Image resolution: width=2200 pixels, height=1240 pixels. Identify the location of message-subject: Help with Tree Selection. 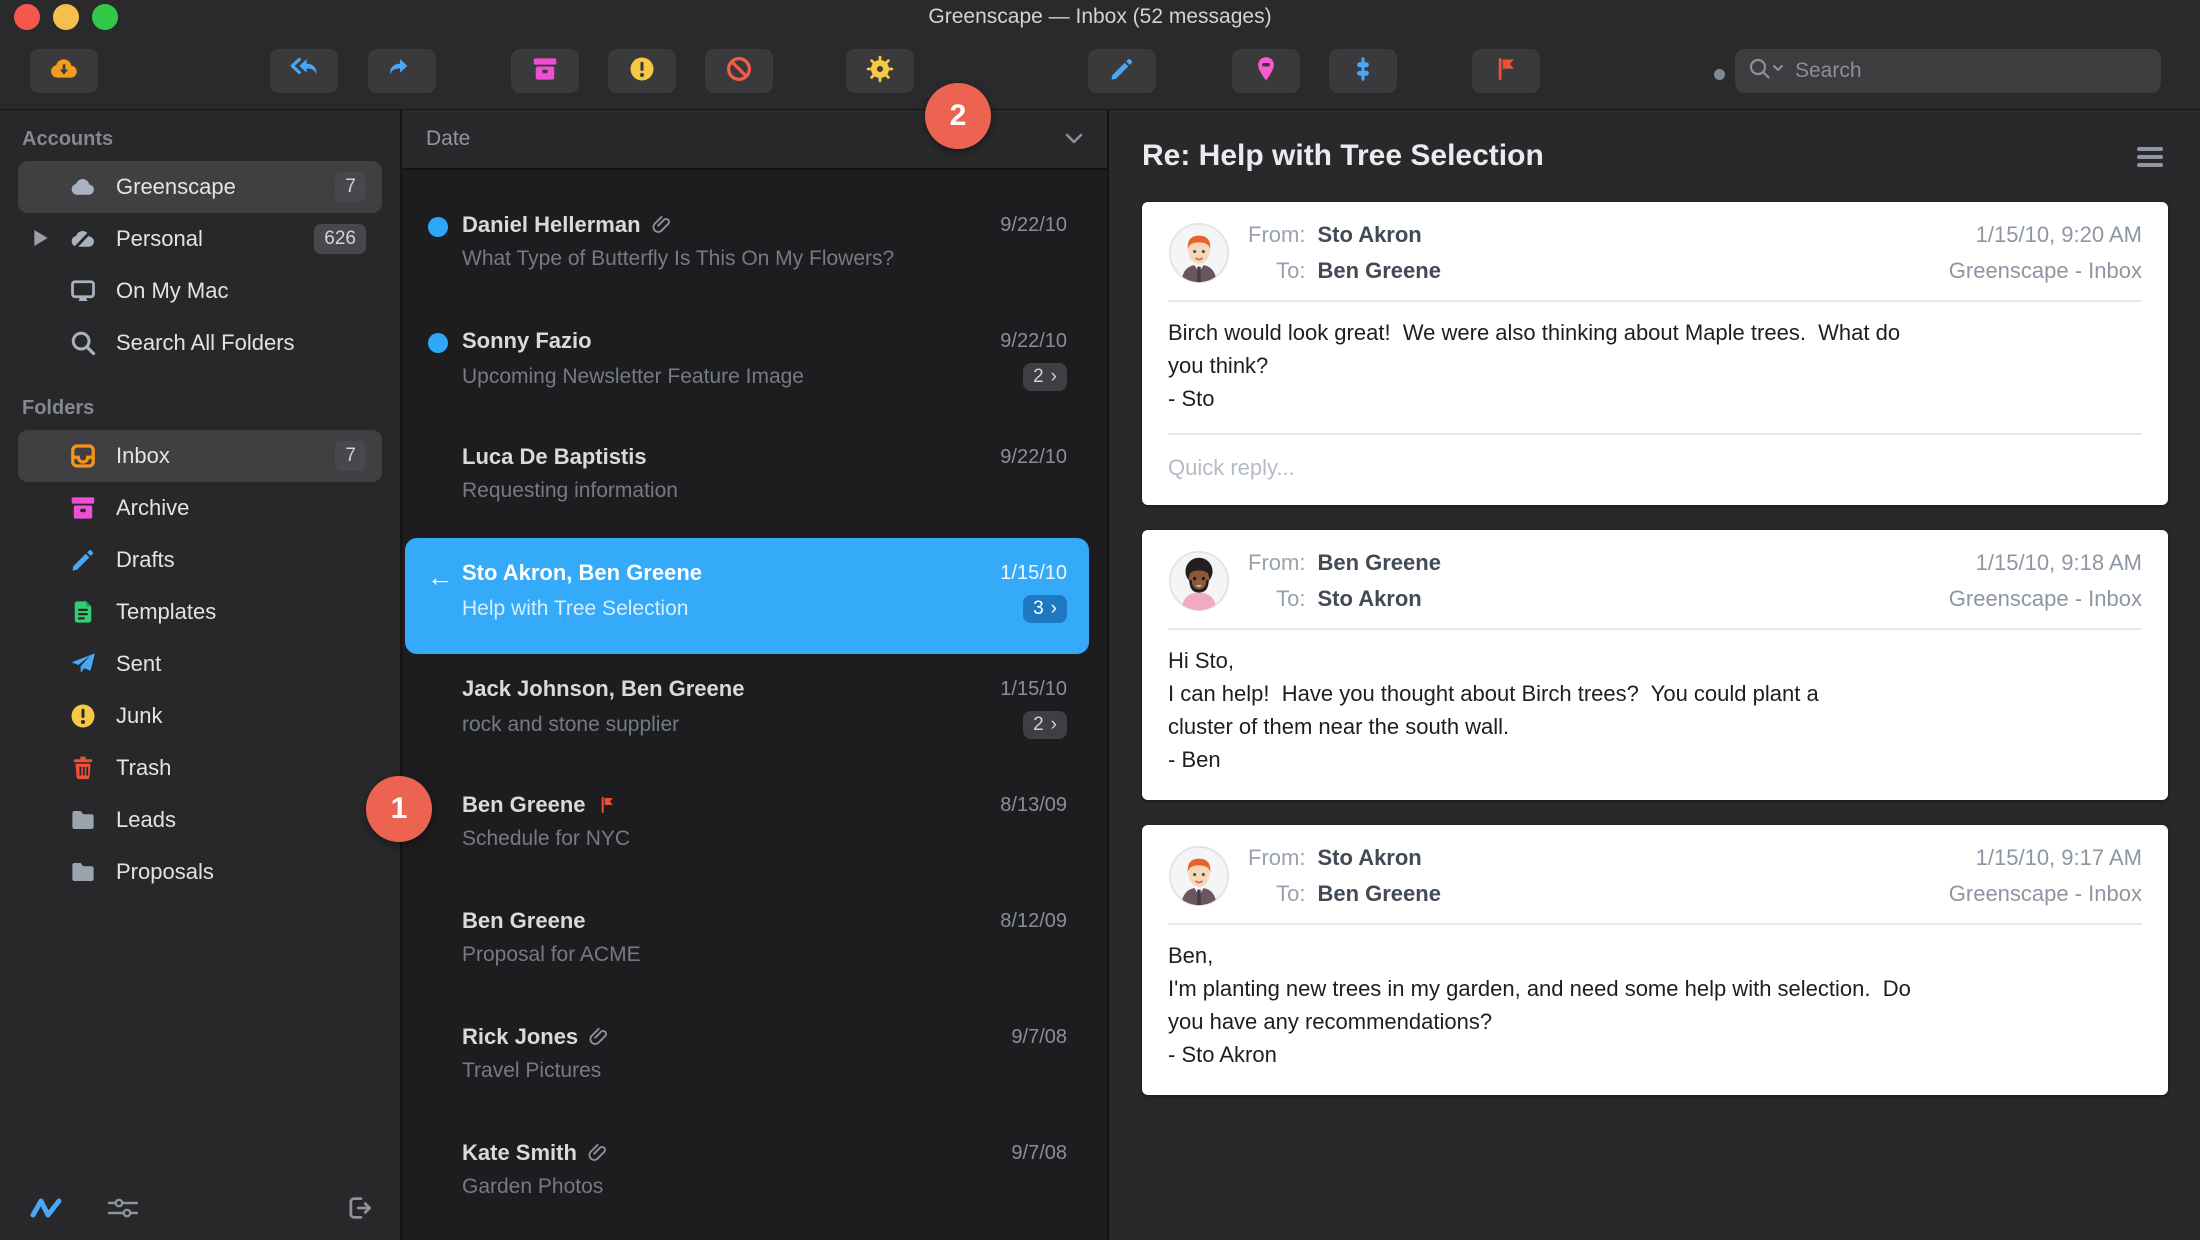
(575, 608).